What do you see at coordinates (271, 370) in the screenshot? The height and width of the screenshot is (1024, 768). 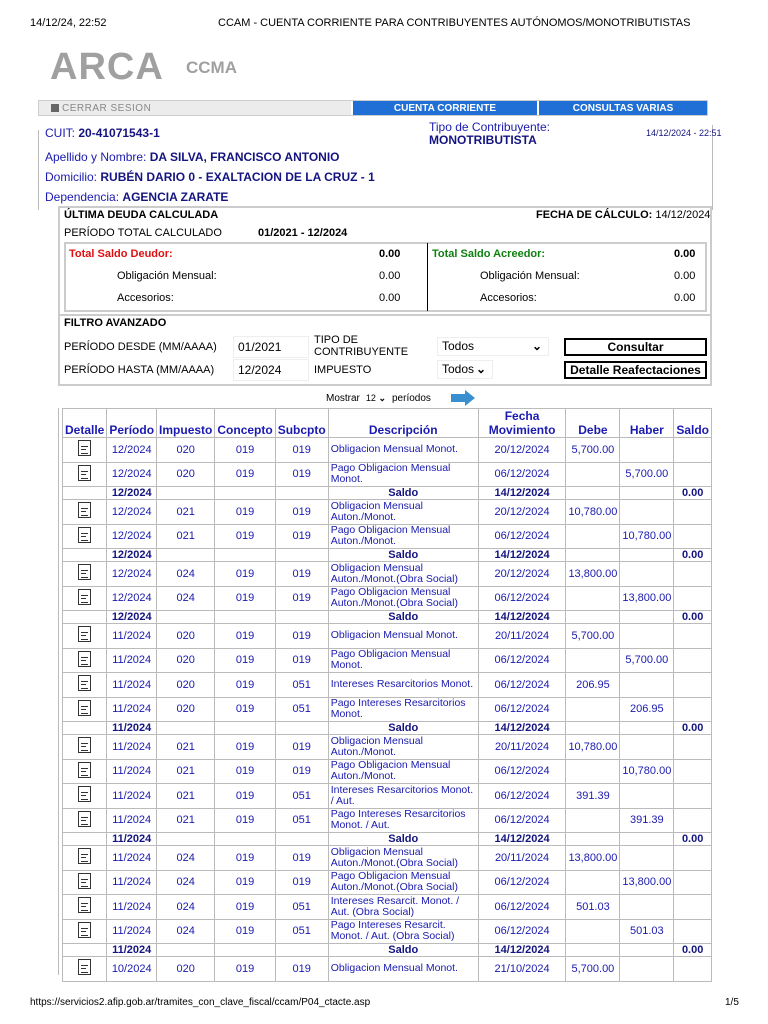 I see `hasta-input: 12/2024` at bounding box center [271, 370].